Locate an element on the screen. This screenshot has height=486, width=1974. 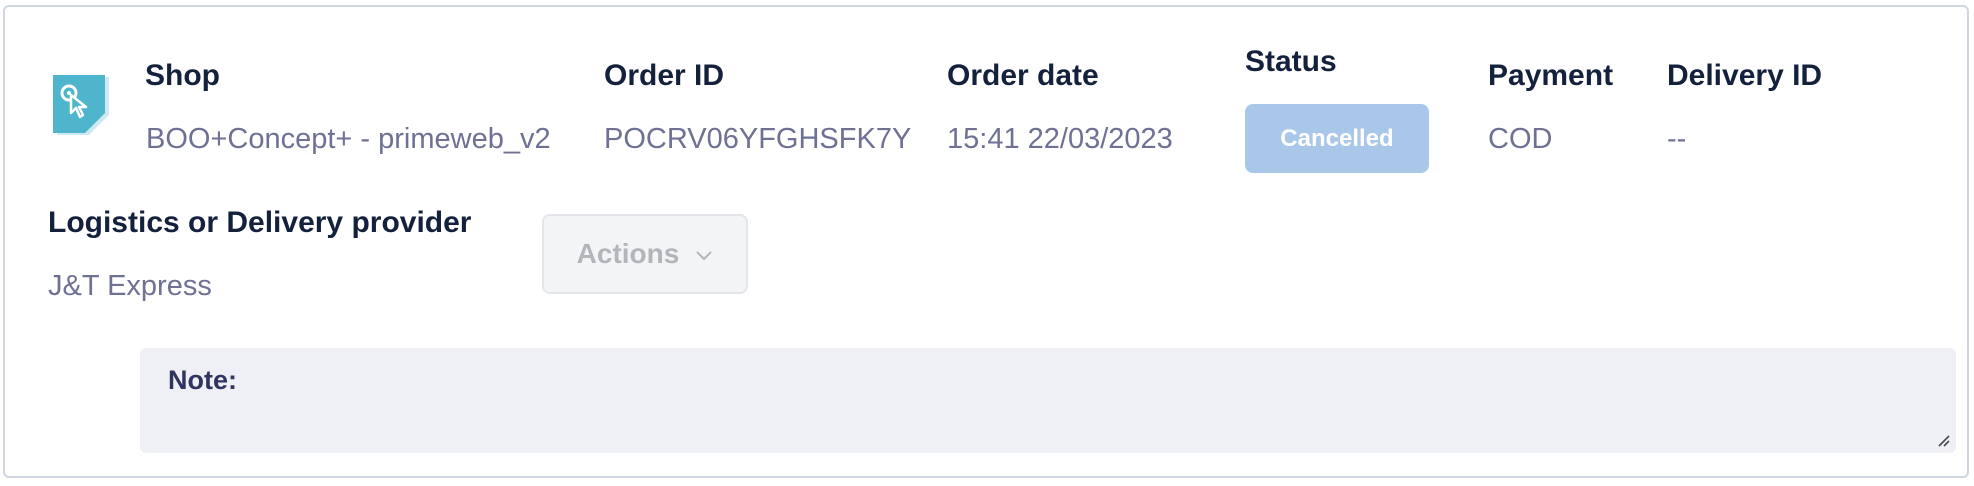
resize-handle-icon is located at coordinates (1943, 440).